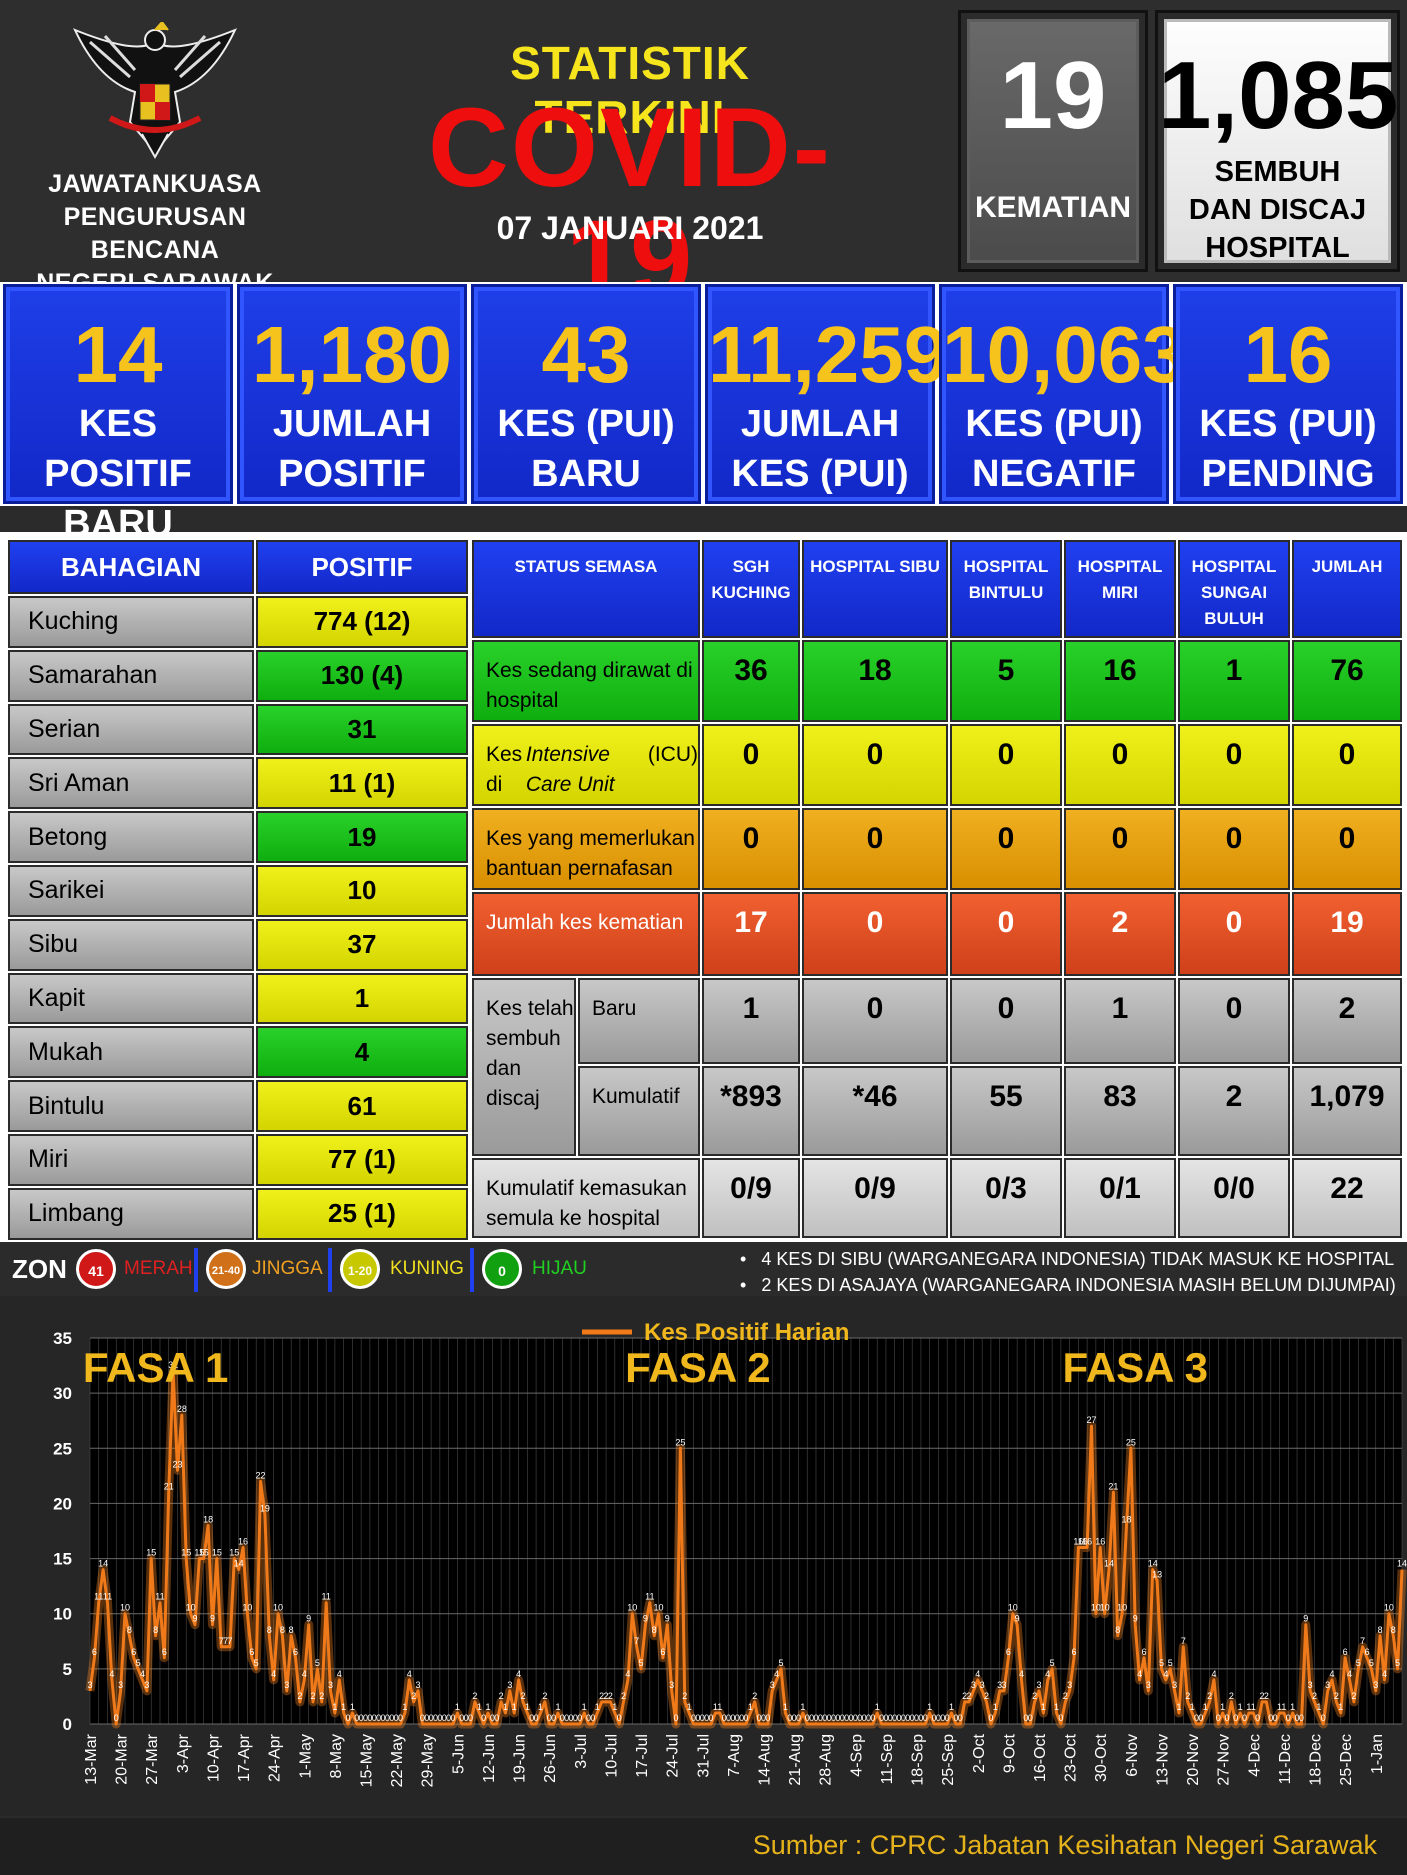  What do you see at coordinates (362, 567) in the screenshot?
I see `positive-header: POSITIF` at bounding box center [362, 567].